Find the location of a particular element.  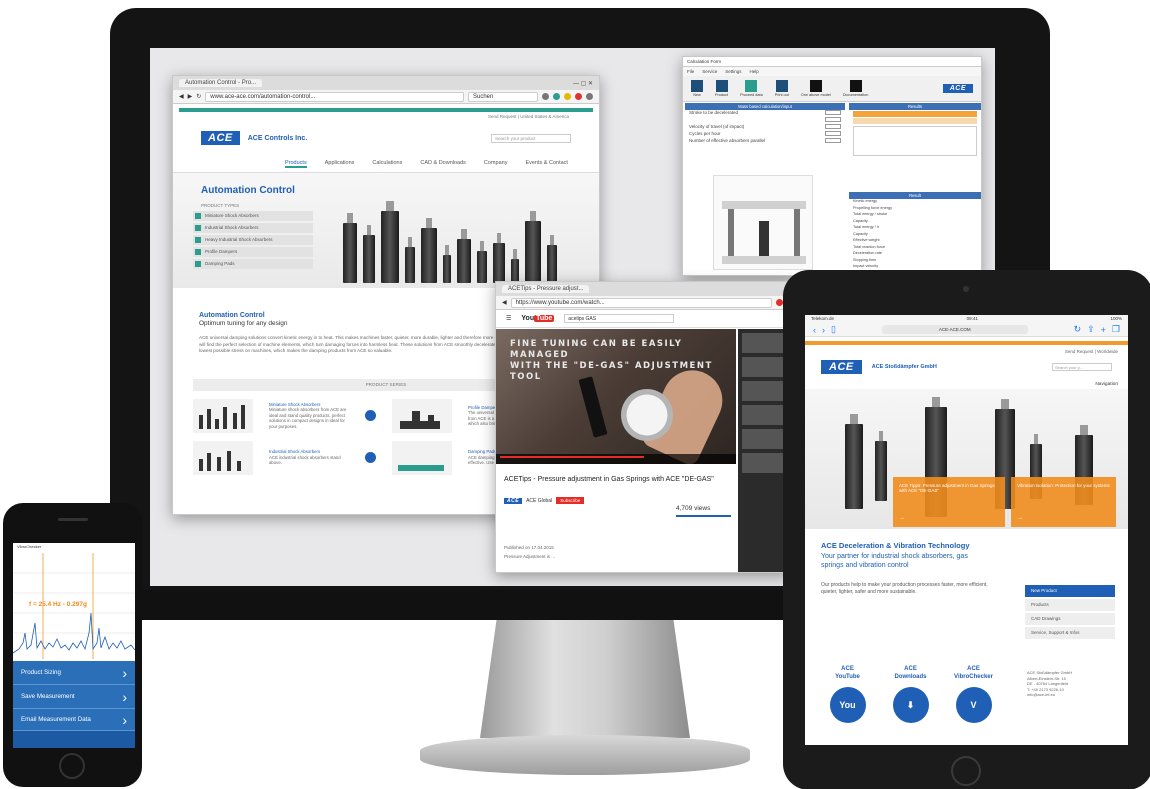

site-top-links: Send Request | United States & America is located at coordinates (386, 115).